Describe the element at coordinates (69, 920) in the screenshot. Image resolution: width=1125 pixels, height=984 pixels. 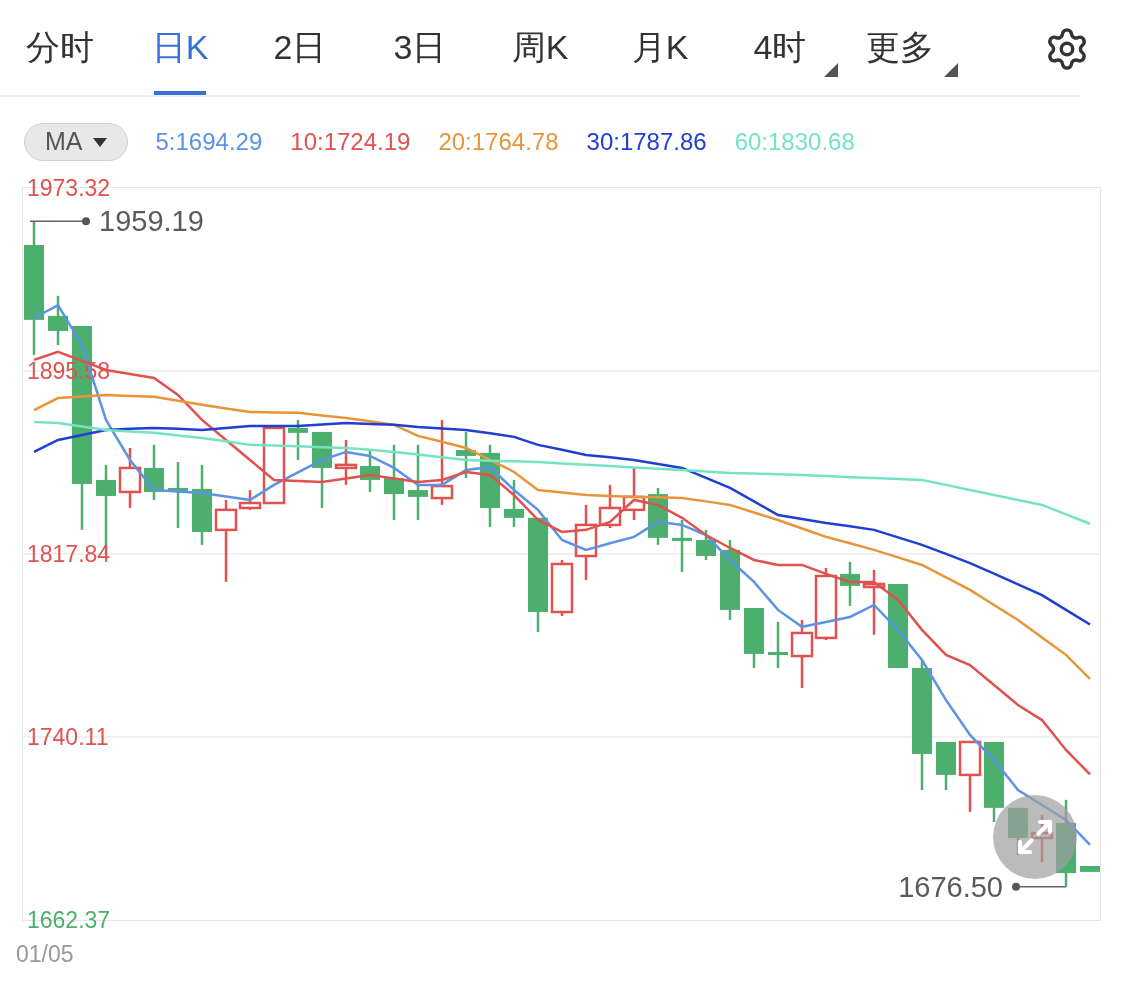
I see `axis-label: 1662.37` at that location.